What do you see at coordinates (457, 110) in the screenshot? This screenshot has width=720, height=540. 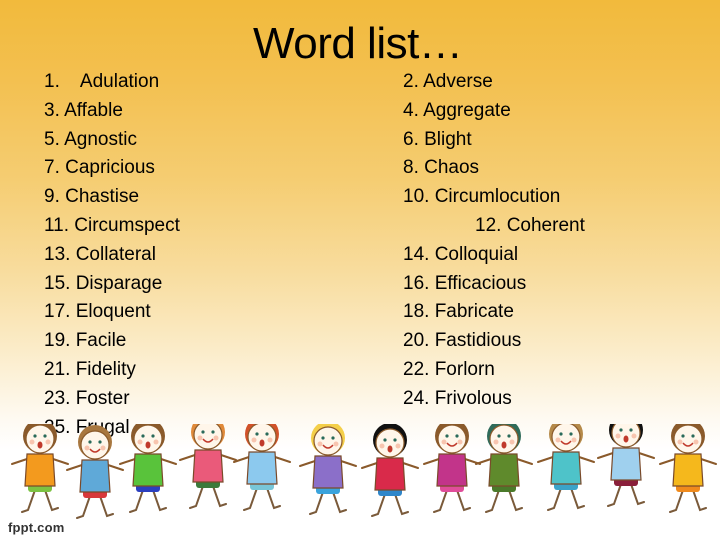 I see `word-list-item: 4. Aggregate` at bounding box center [457, 110].